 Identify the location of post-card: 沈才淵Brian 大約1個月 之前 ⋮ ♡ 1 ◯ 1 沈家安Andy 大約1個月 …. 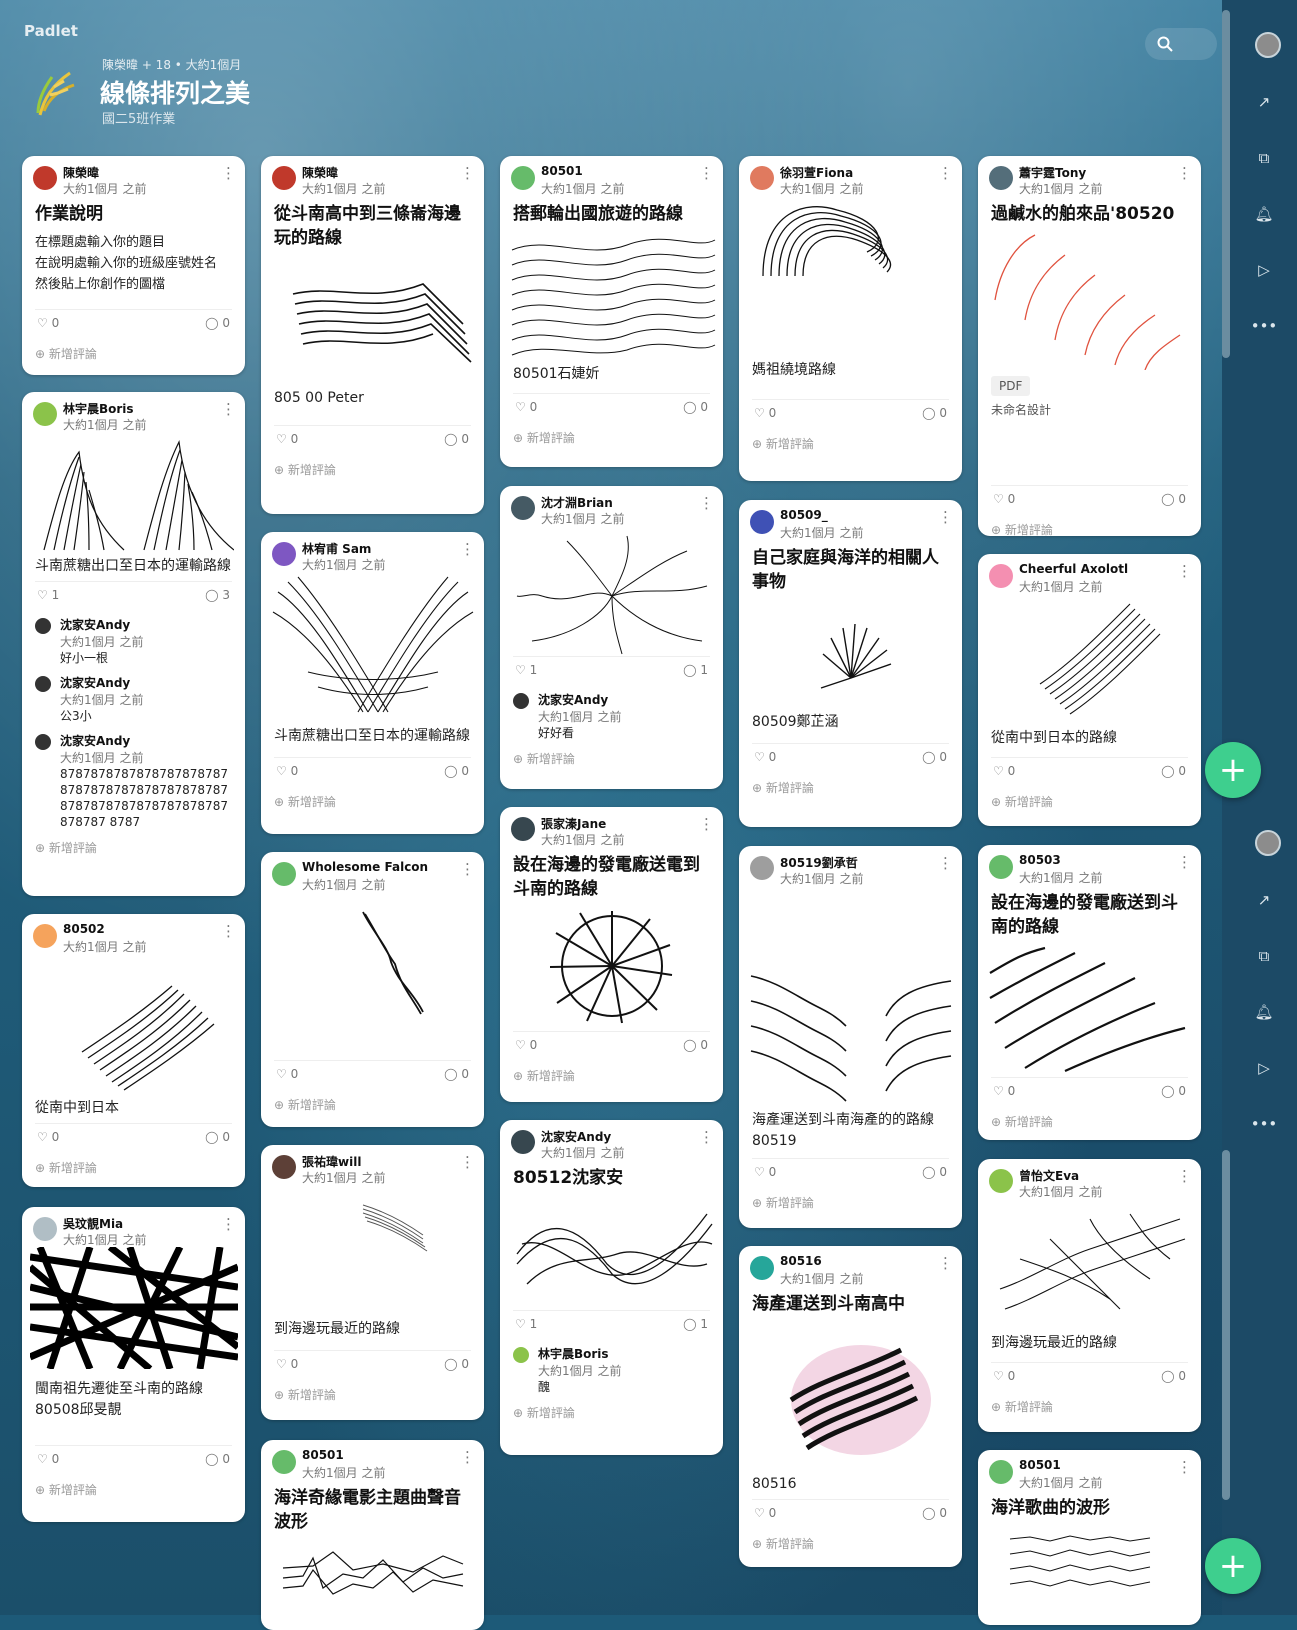
(611, 637).